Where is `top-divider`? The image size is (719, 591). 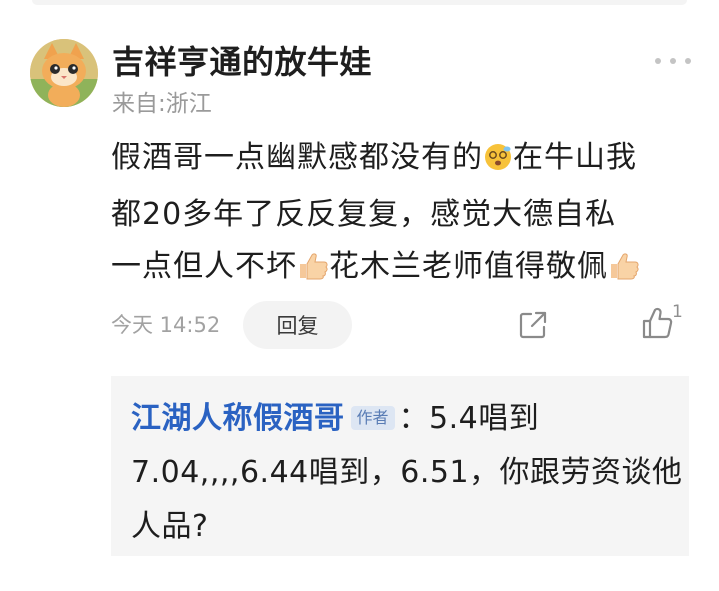
top-divider is located at coordinates (359, 2).